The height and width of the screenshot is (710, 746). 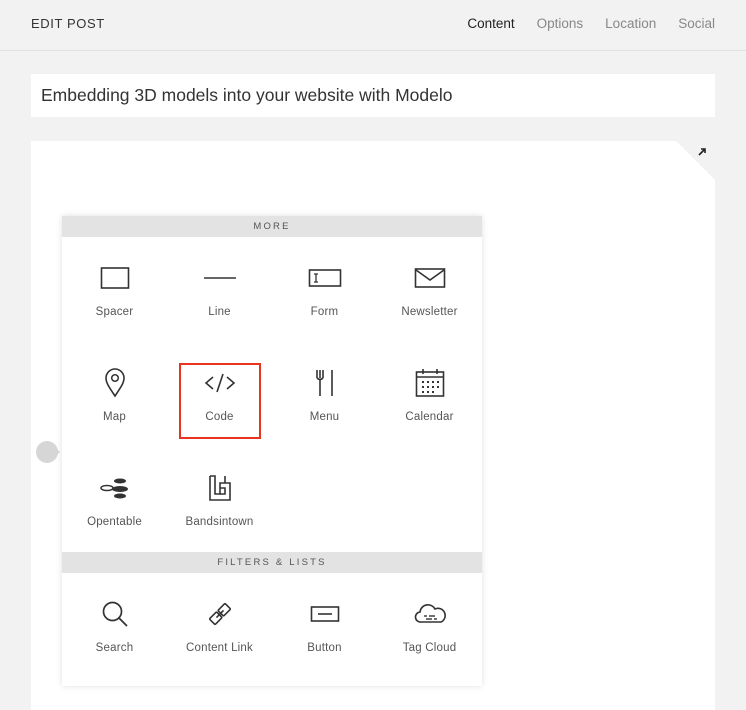 I want to click on block-spacer: Spacer, so click(x=114, y=299).